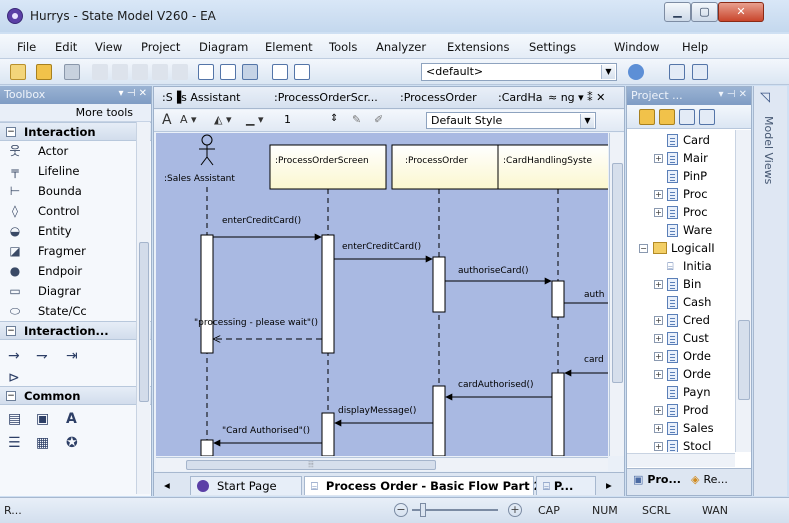  What do you see at coordinates (636, 72) in the screenshot?
I see `help-icon` at bounding box center [636, 72].